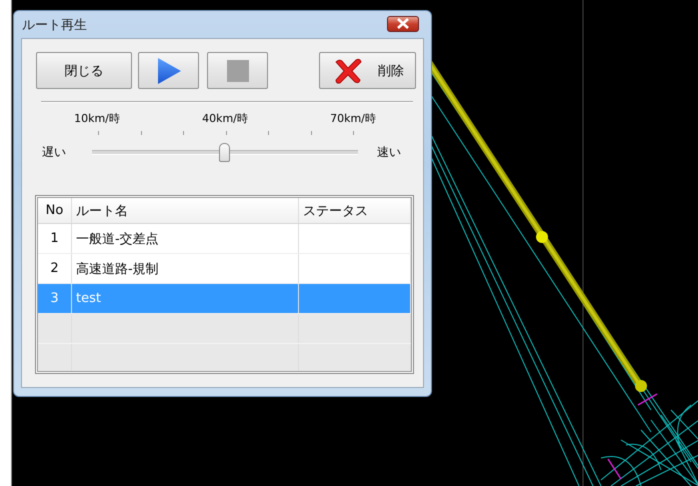 The width and height of the screenshot is (698, 486). I want to click on table-cell: 2, so click(55, 268).